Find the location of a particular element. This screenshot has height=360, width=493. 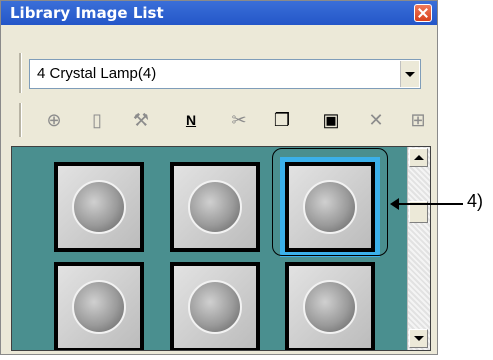

close-button is located at coordinates (423, 13).